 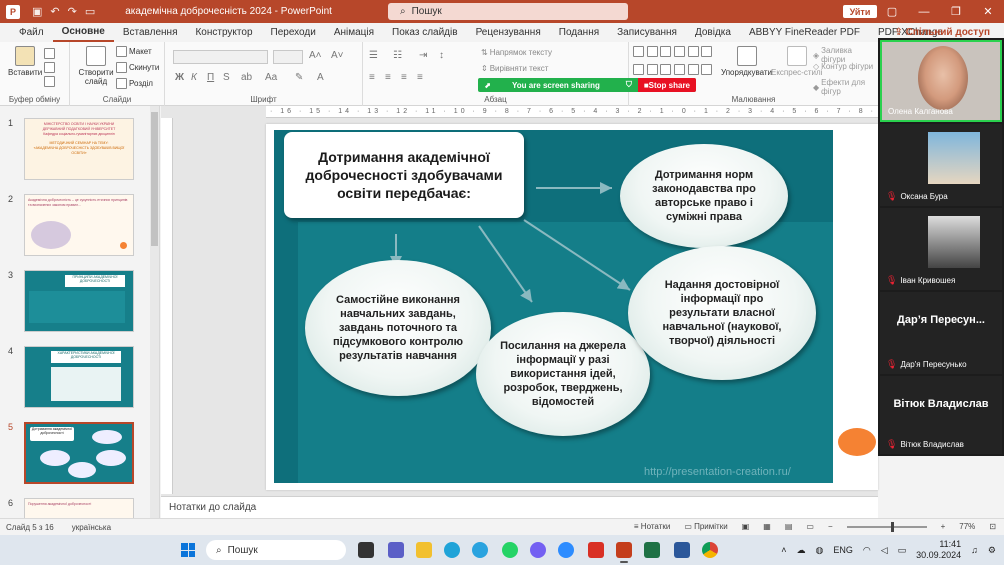 What do you see at coordinates (210, 77) in the screenshot?
I see `underline-icon: П` at bounding box center [210, 77].